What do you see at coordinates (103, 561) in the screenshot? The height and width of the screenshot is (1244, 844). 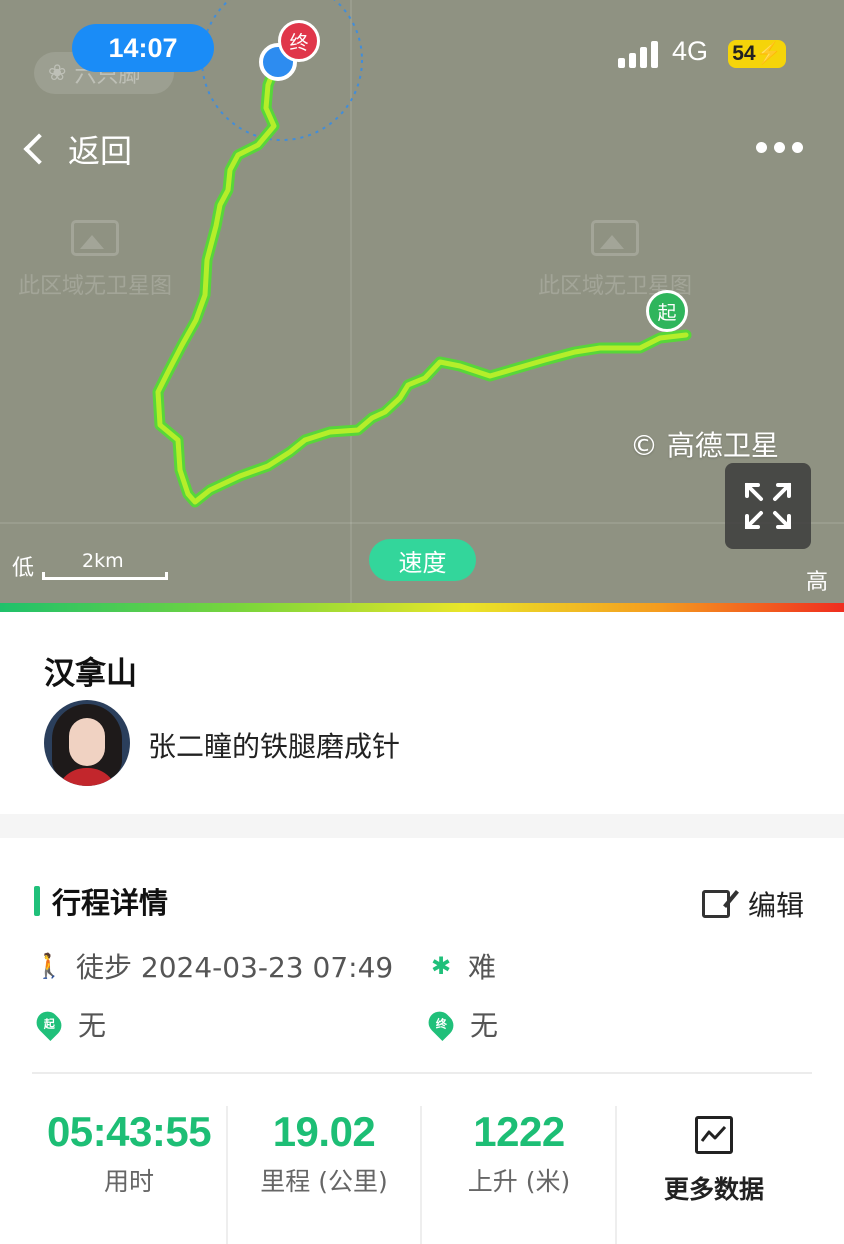 I see `scale-label: 2km` at bounding box center [103, 561].